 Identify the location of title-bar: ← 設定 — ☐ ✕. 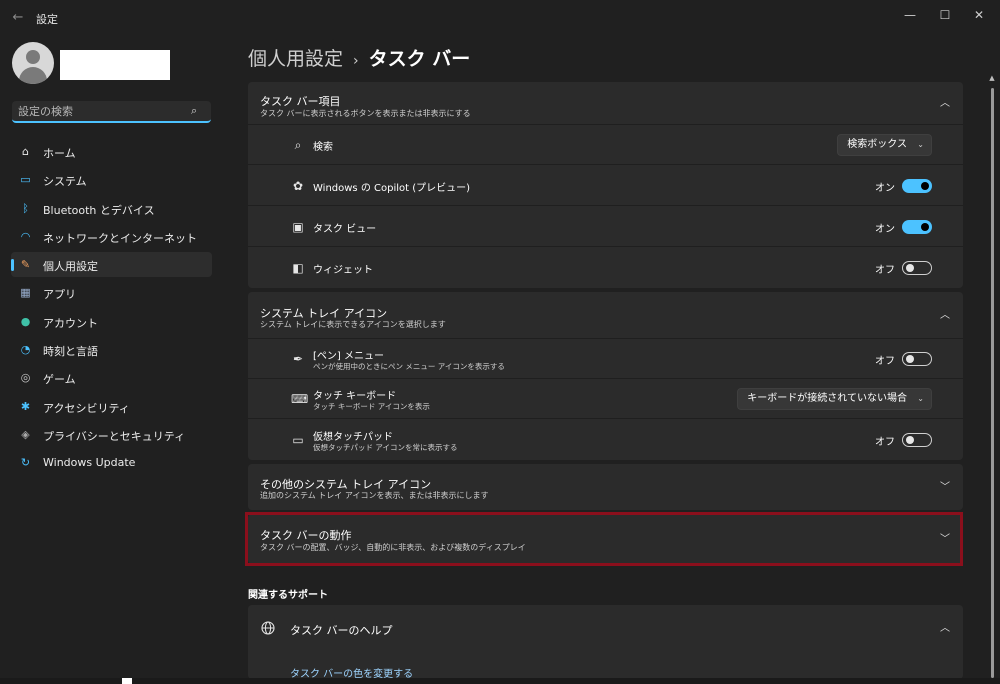
(500, 18).